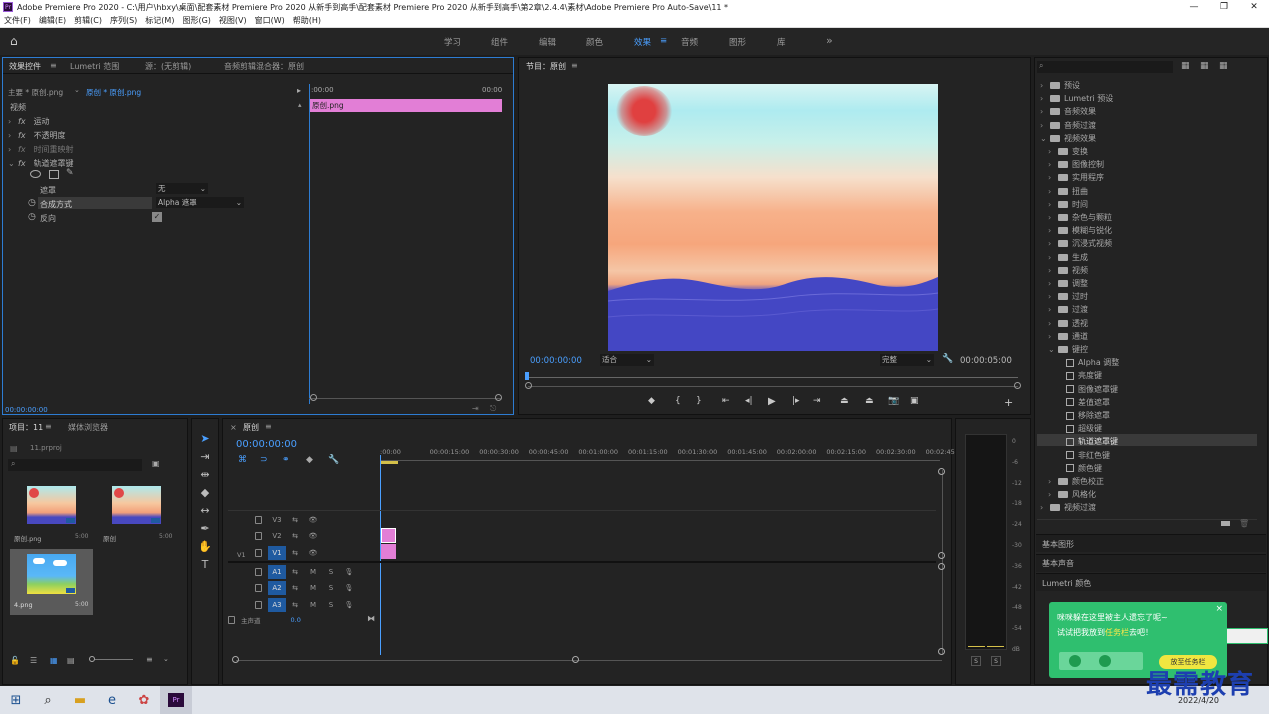 The image size is (1269, 714). Describe the element at coordinates (1058, 544) in the screenshot. I see `panel-essential-graphics: 基本图形` at that location.